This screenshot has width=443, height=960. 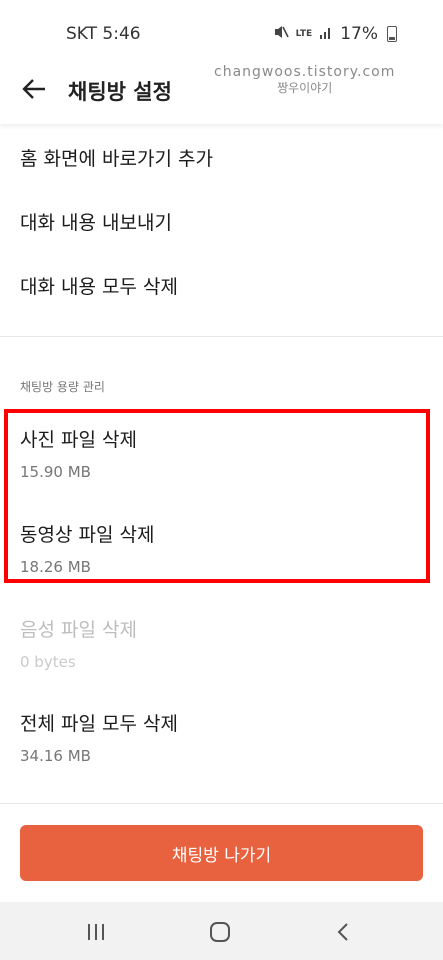 I want to click on menu-item-delete-all-chat: 대화 내용 모두 삭제, so click(x=99, y=285).